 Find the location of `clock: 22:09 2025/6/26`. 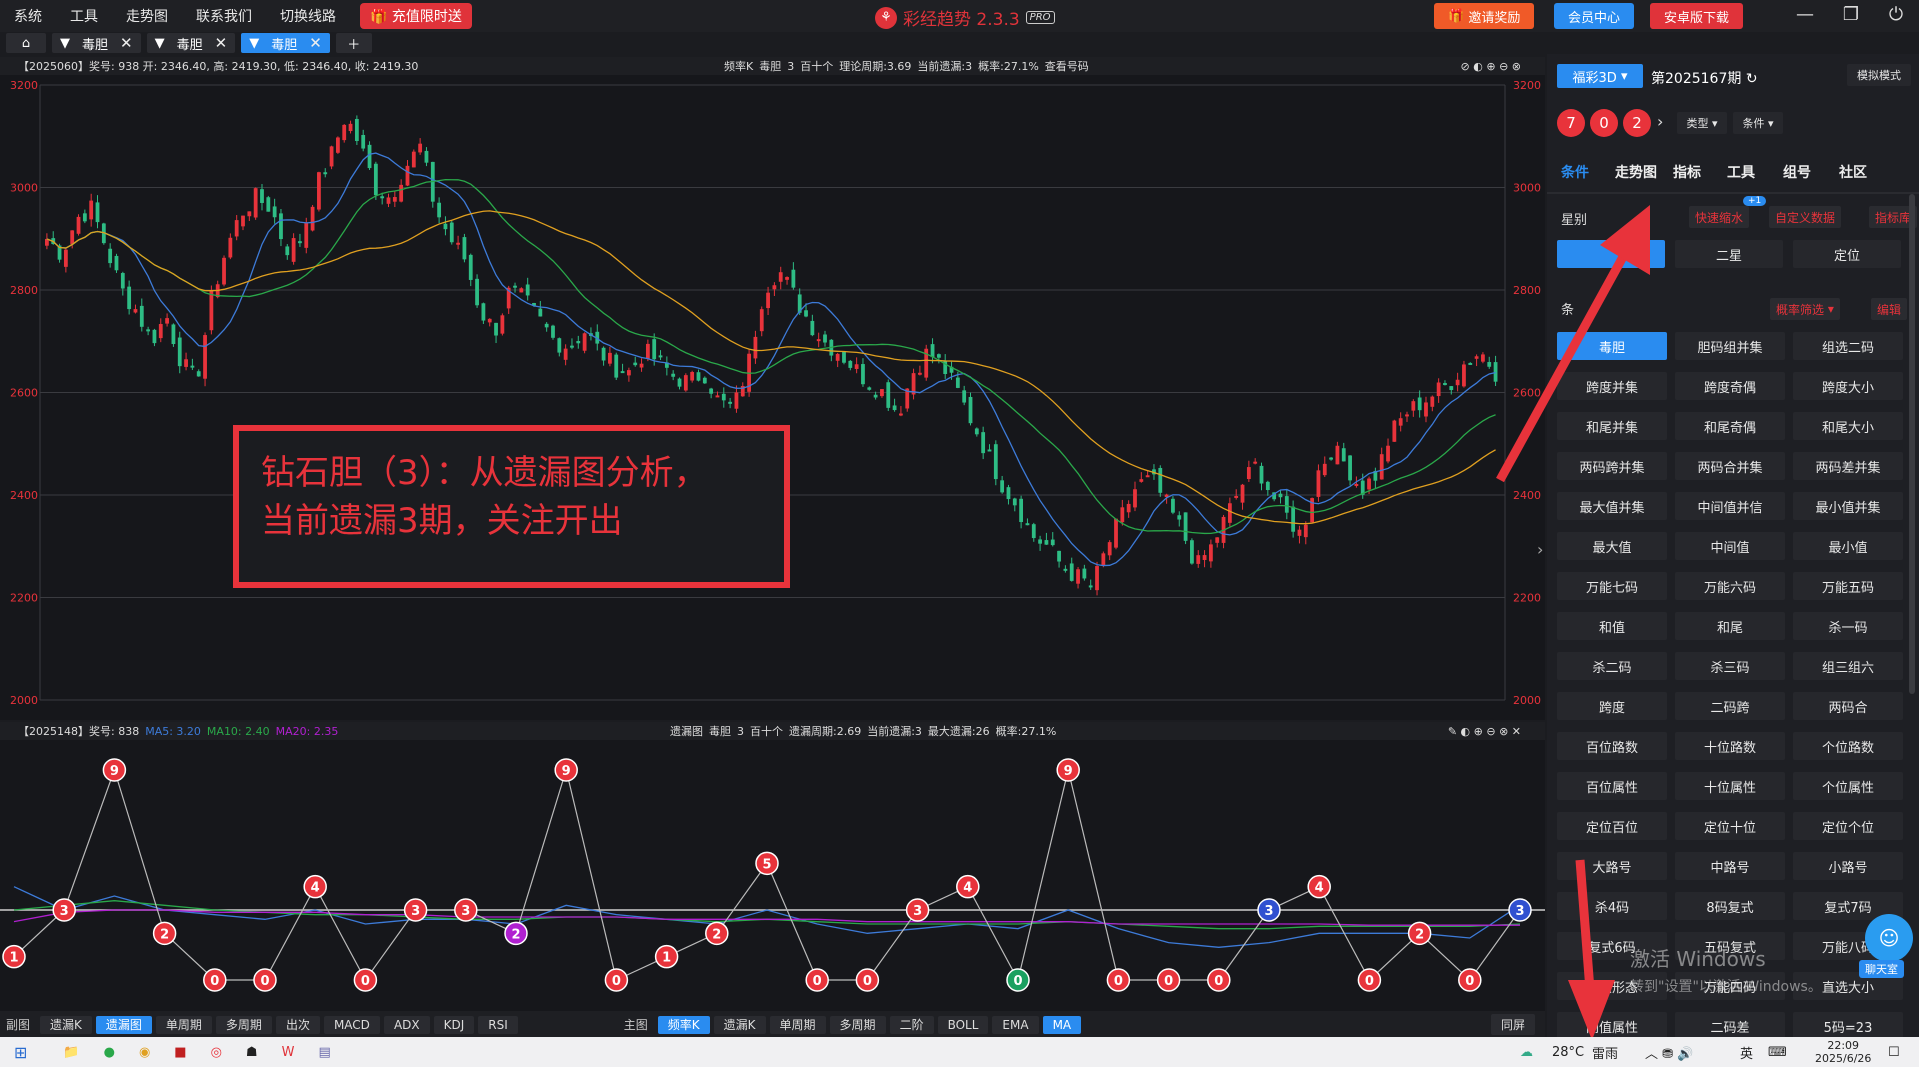

clock: 22:09 2025/6/26 is located at coordinates (1843, 1052).